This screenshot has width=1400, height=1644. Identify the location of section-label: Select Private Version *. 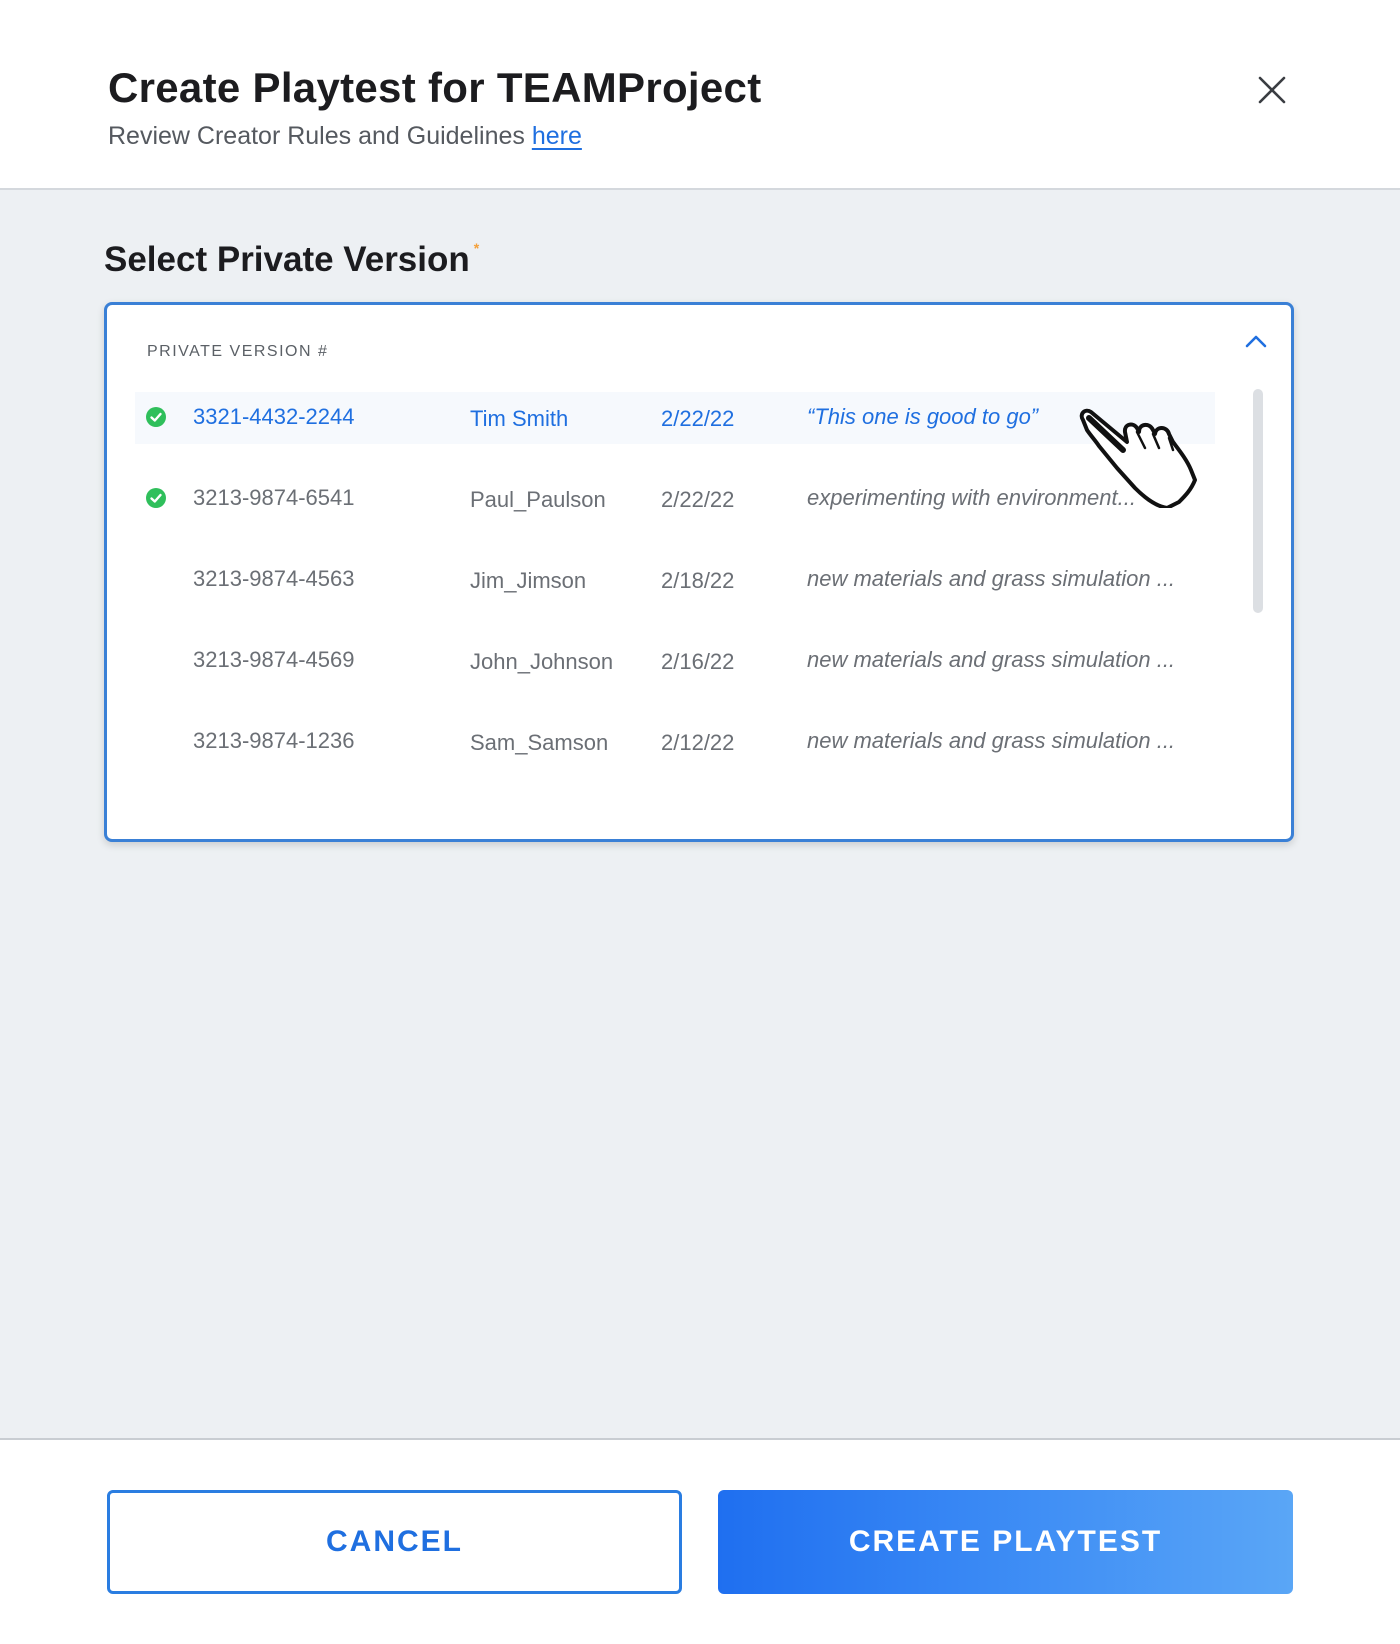
(291, 260).